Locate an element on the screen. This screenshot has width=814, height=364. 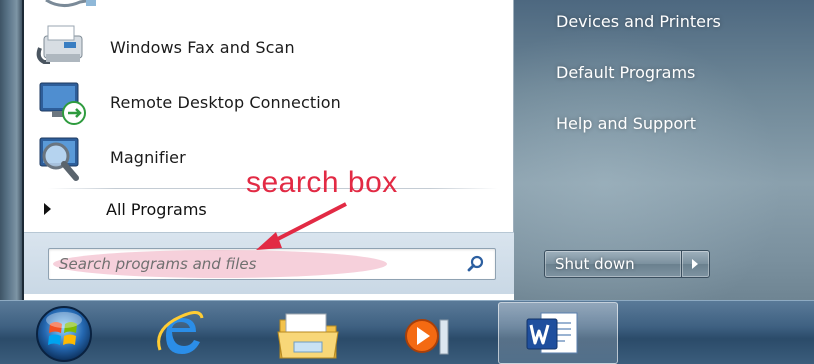
search-icon is located at coordinates (476, 264).